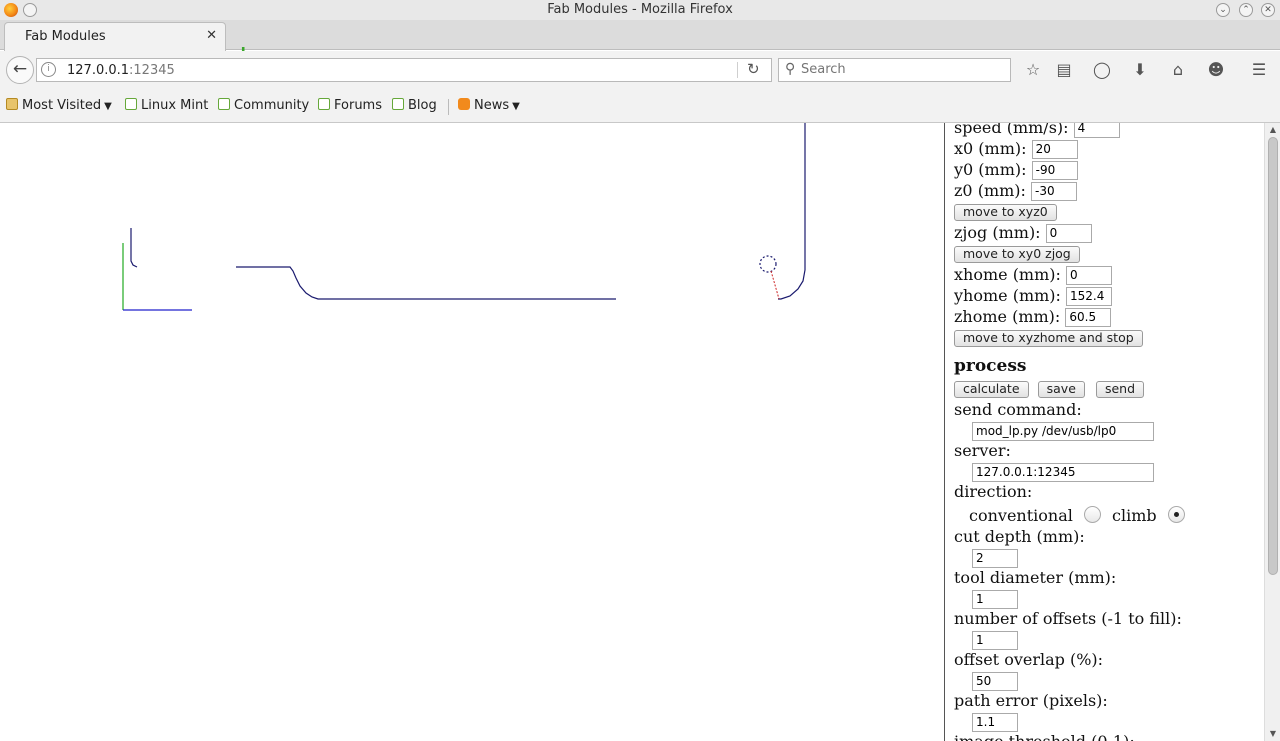 The width and height of the screenshot is (1280, 741). I want to click on zhome-input, so click(1088, 317).